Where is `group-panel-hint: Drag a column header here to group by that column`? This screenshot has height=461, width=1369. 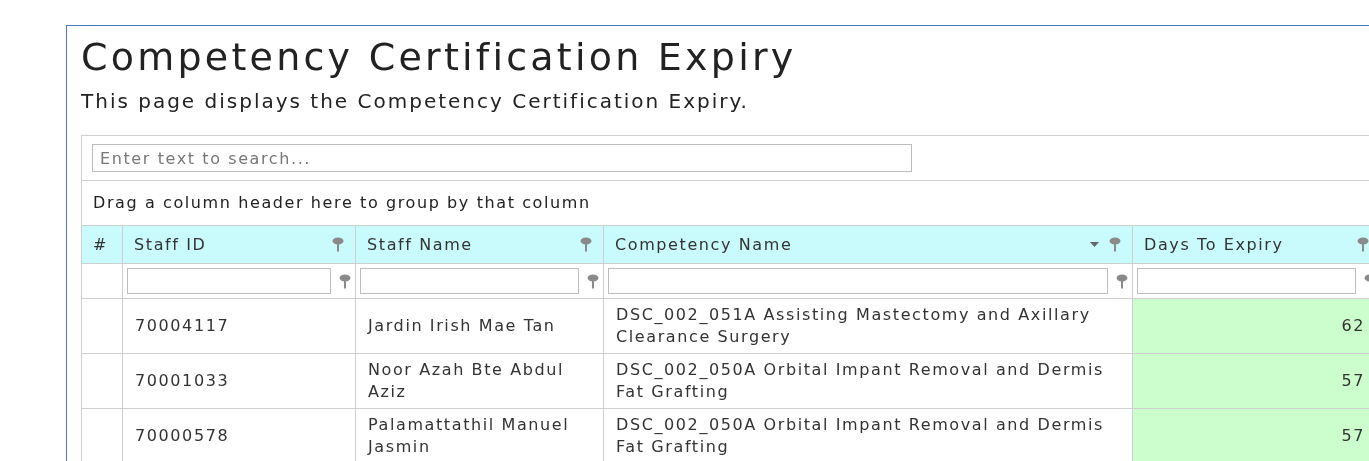 group-panel-hint: Drag a column header here to group by that column is located at coordinates (342, 203).